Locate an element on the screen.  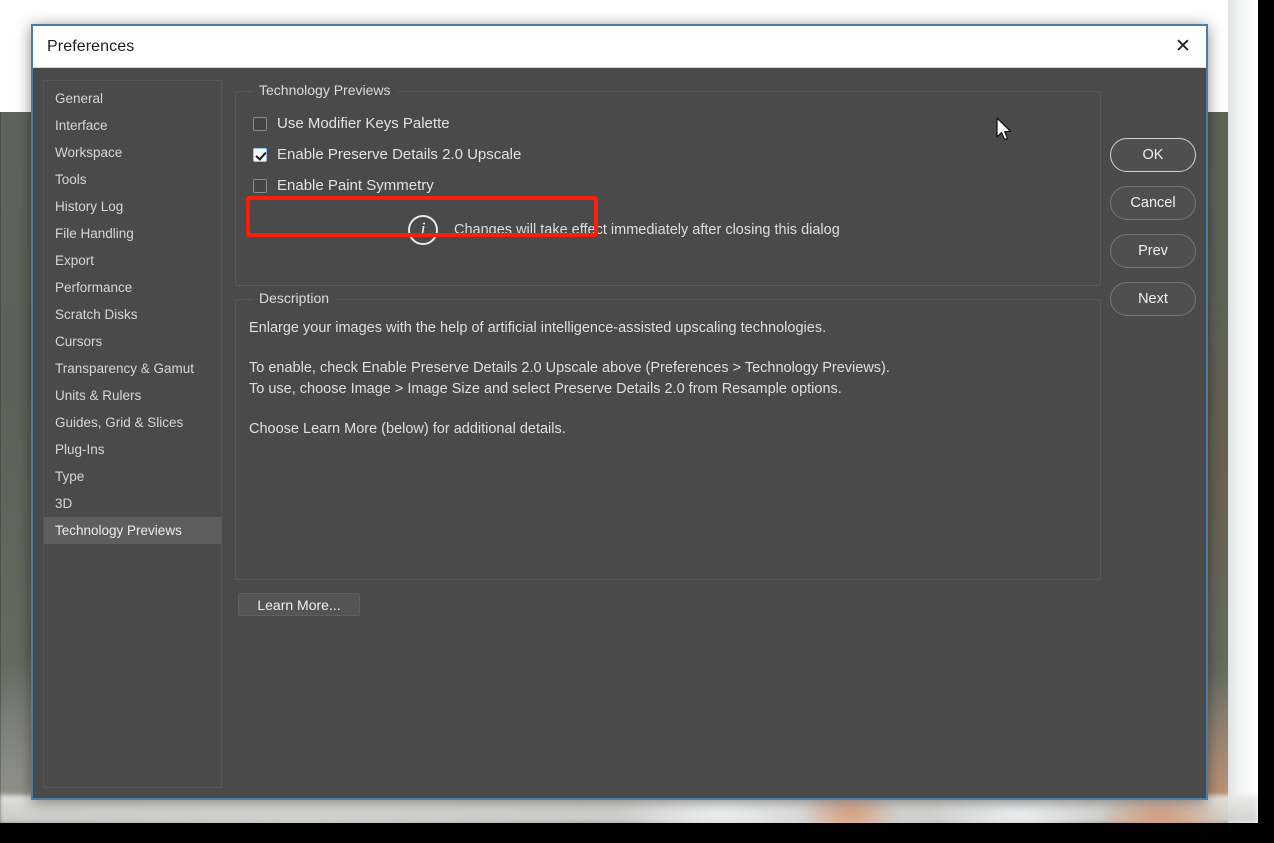
checkbox-enable-paint-symmetry: Enable Paint Symmetry is located at coordinates (668, 185).